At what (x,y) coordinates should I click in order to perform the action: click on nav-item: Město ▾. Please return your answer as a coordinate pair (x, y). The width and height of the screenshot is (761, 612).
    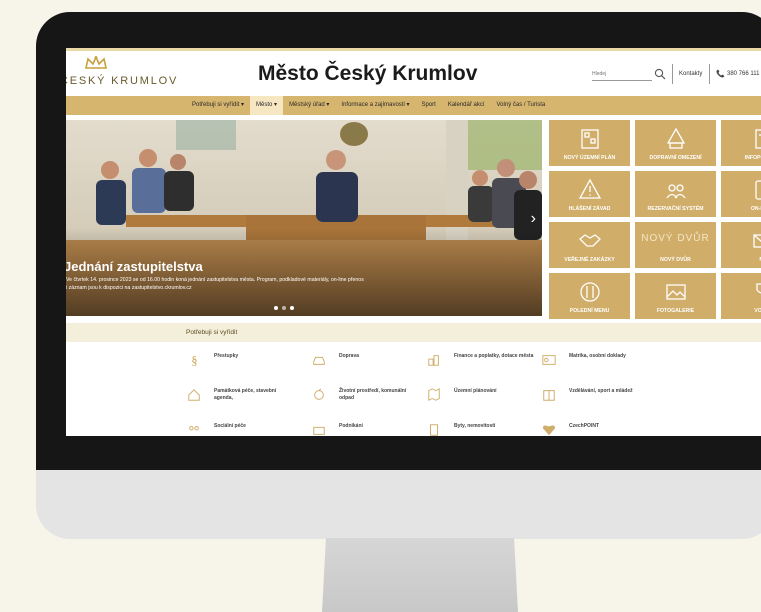
    Looking at the image, I should click on (267, 105).